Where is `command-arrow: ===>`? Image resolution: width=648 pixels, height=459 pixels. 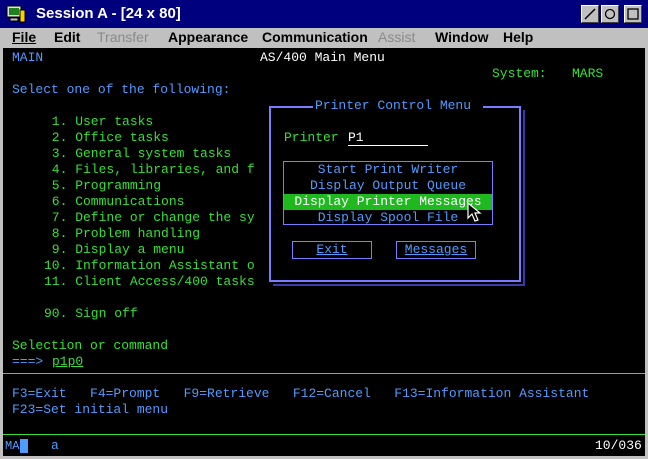
command-arrow: ===> is located at coordinates (28, 361).